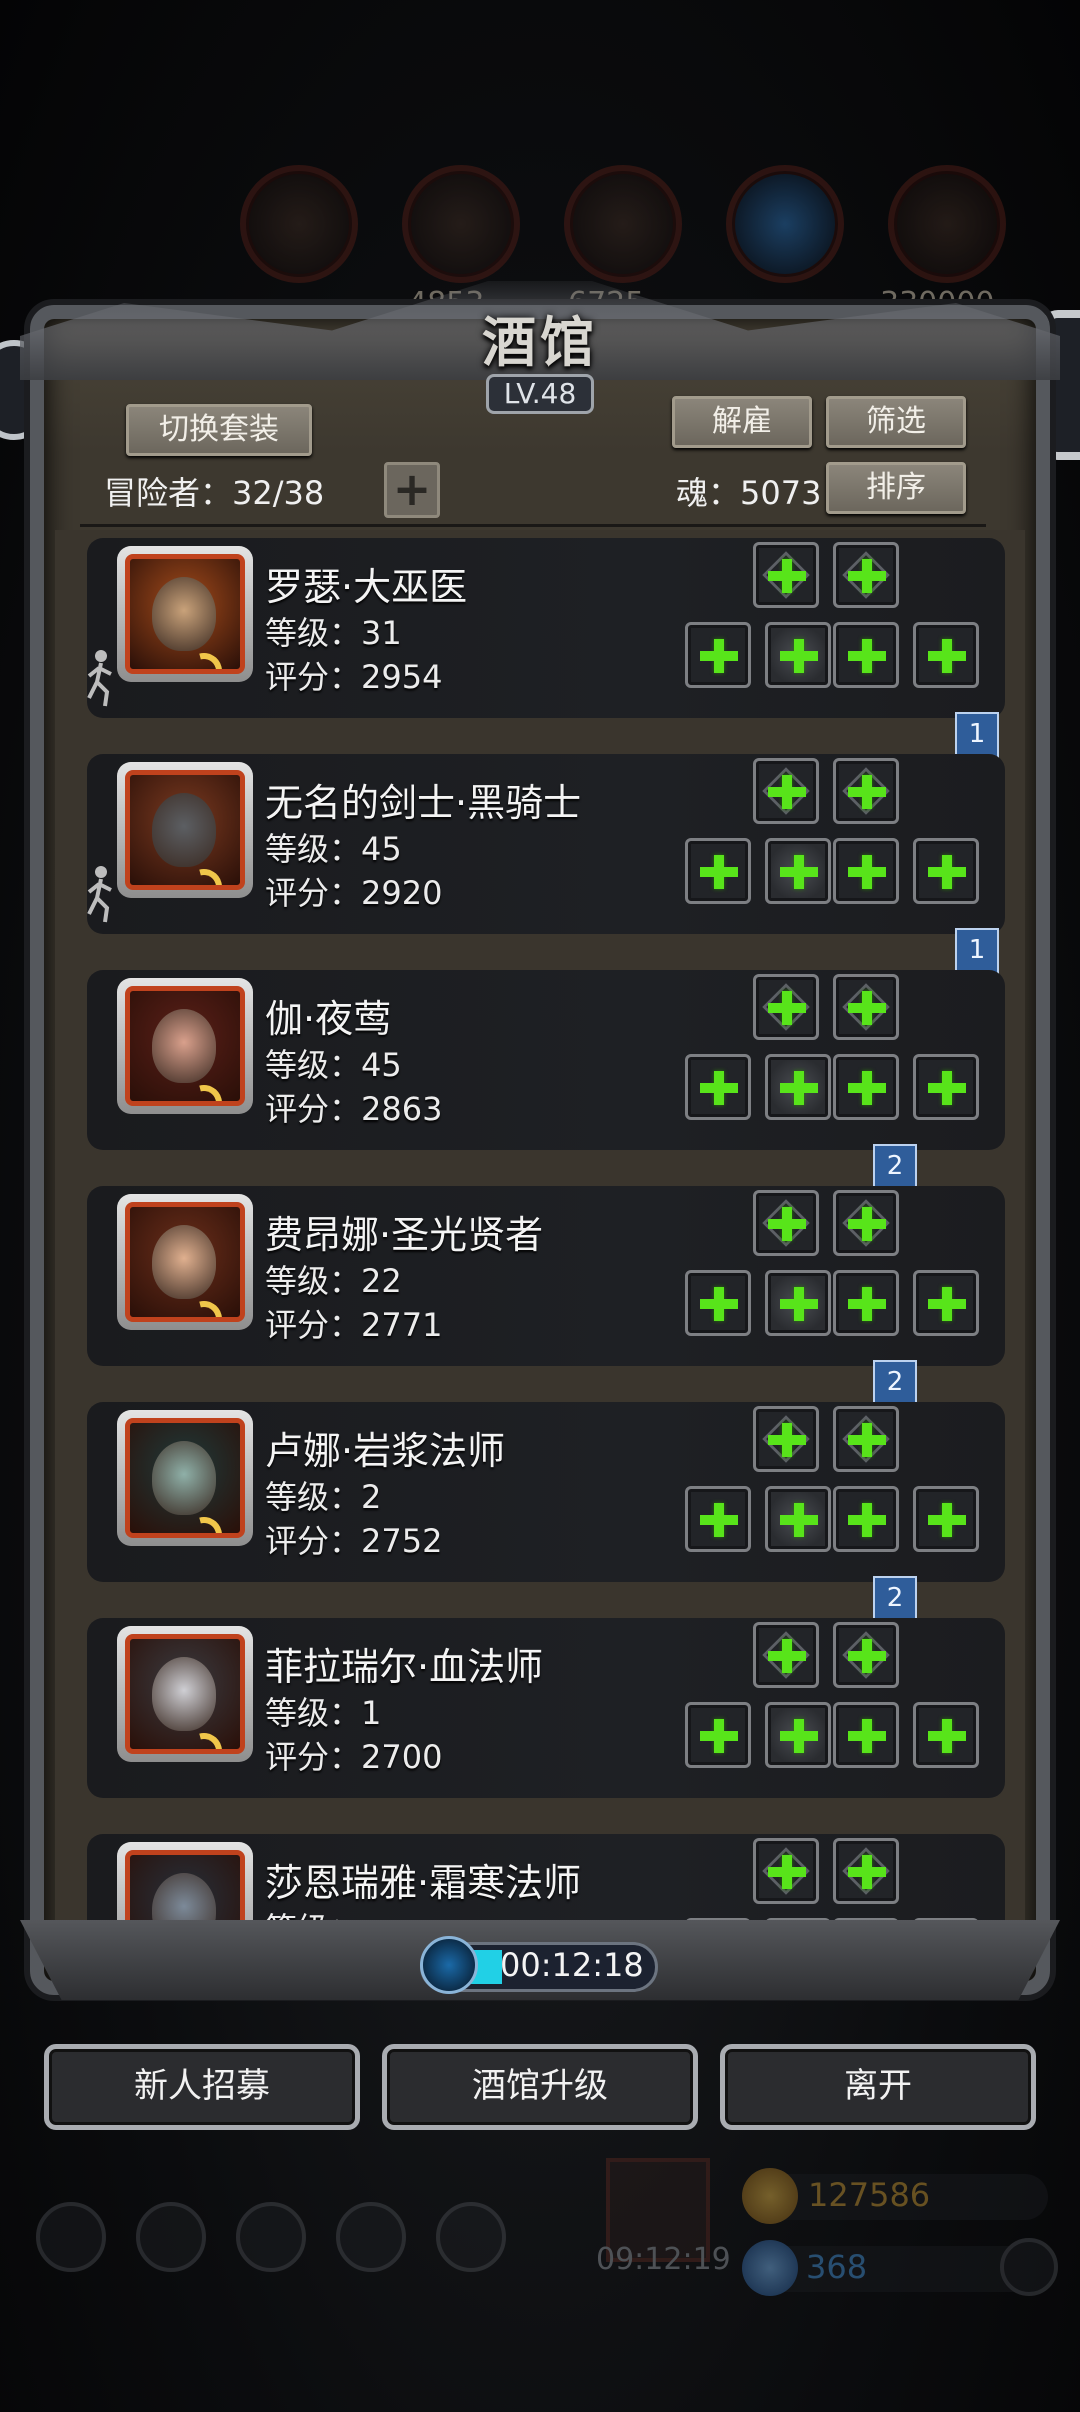 This screenshot has height=2412, width=1080. I want to click on stone-resource-icon, so click(623, 224).